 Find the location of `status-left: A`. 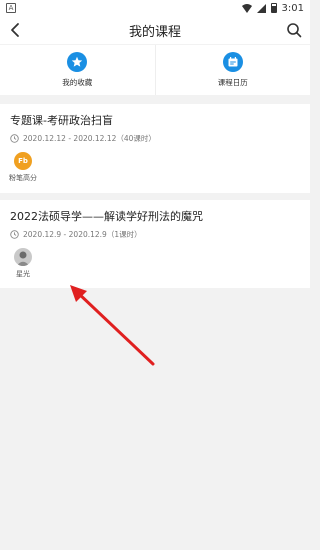

status-left: A is located at coordinates (11, 8).